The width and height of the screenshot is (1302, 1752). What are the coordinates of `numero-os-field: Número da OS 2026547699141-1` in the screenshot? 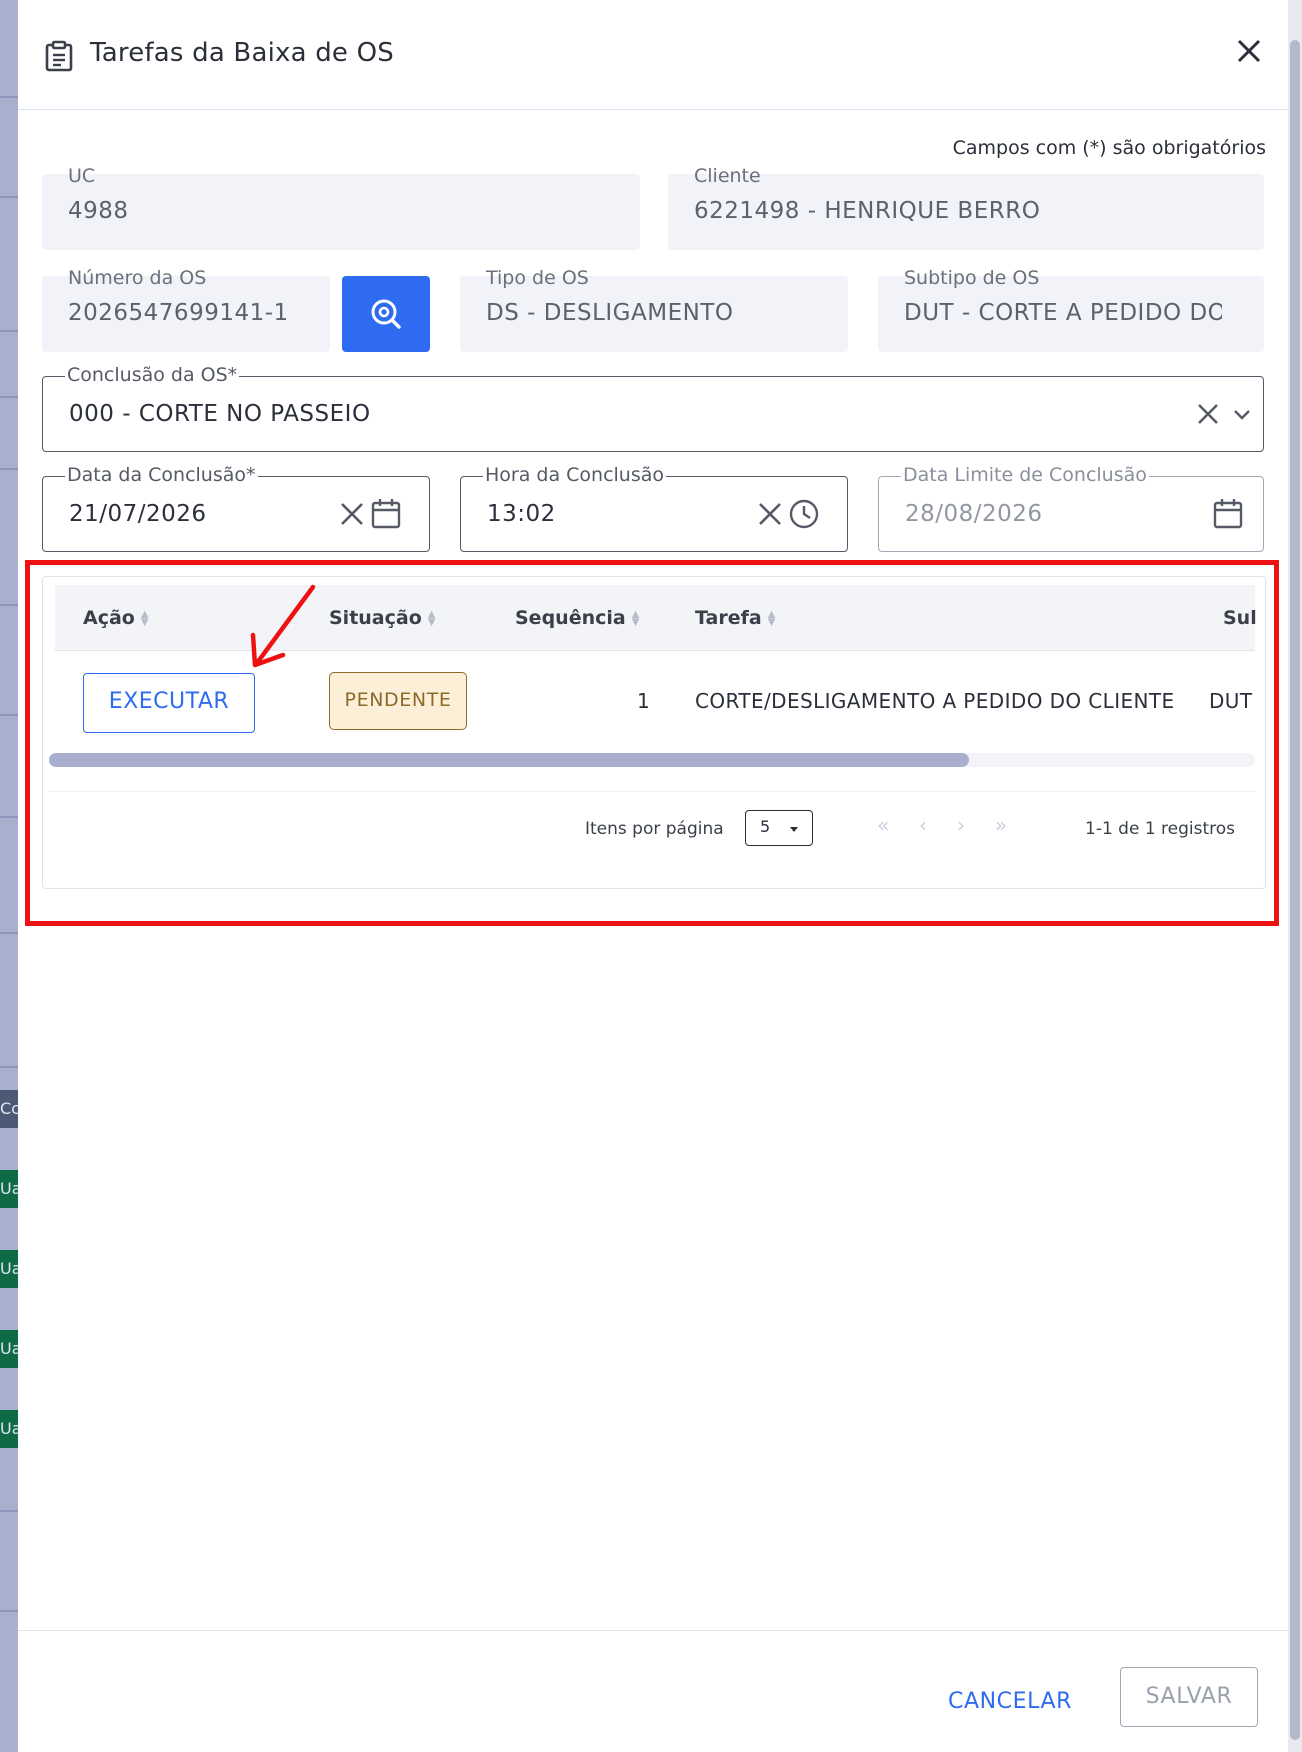 It's located at (186, 310).